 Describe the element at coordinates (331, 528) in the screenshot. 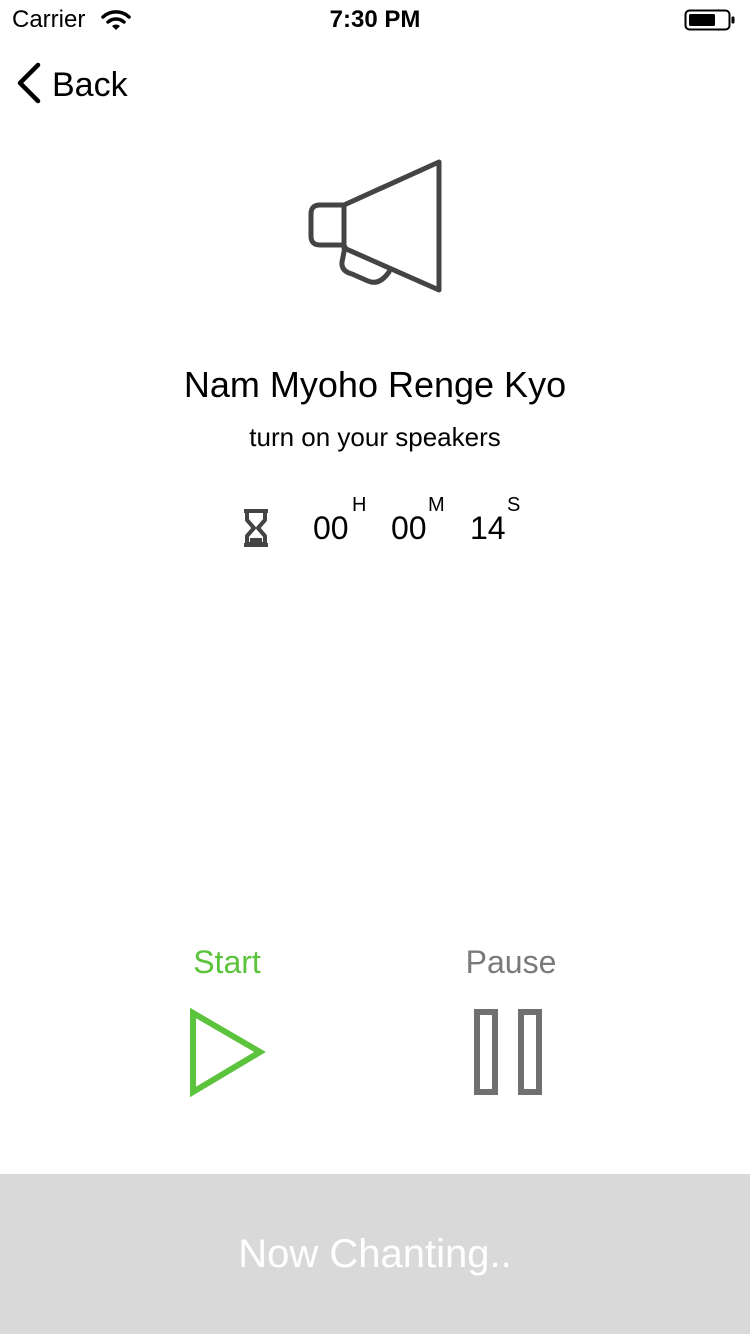

I see `timer-hours: 00` at that location.